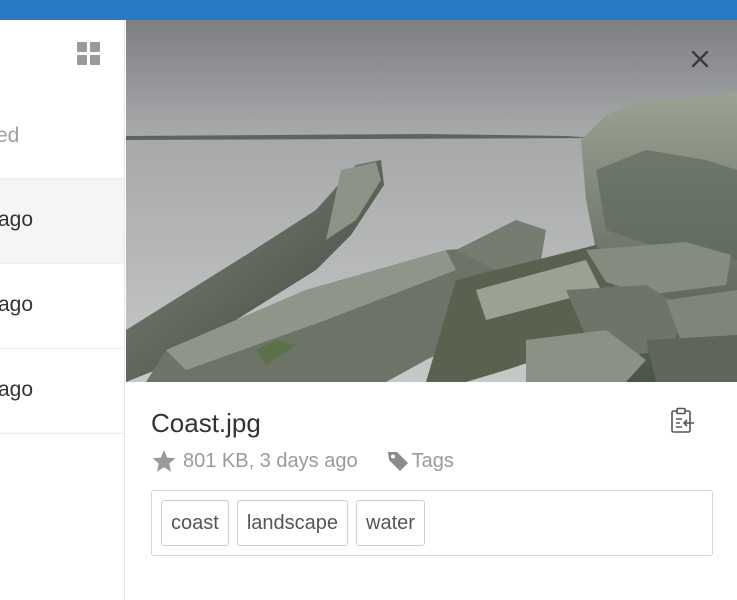  Describe the element at coordinates (206, 423) in the screenshot. I see `file-name: Coast.jpg` at that location.